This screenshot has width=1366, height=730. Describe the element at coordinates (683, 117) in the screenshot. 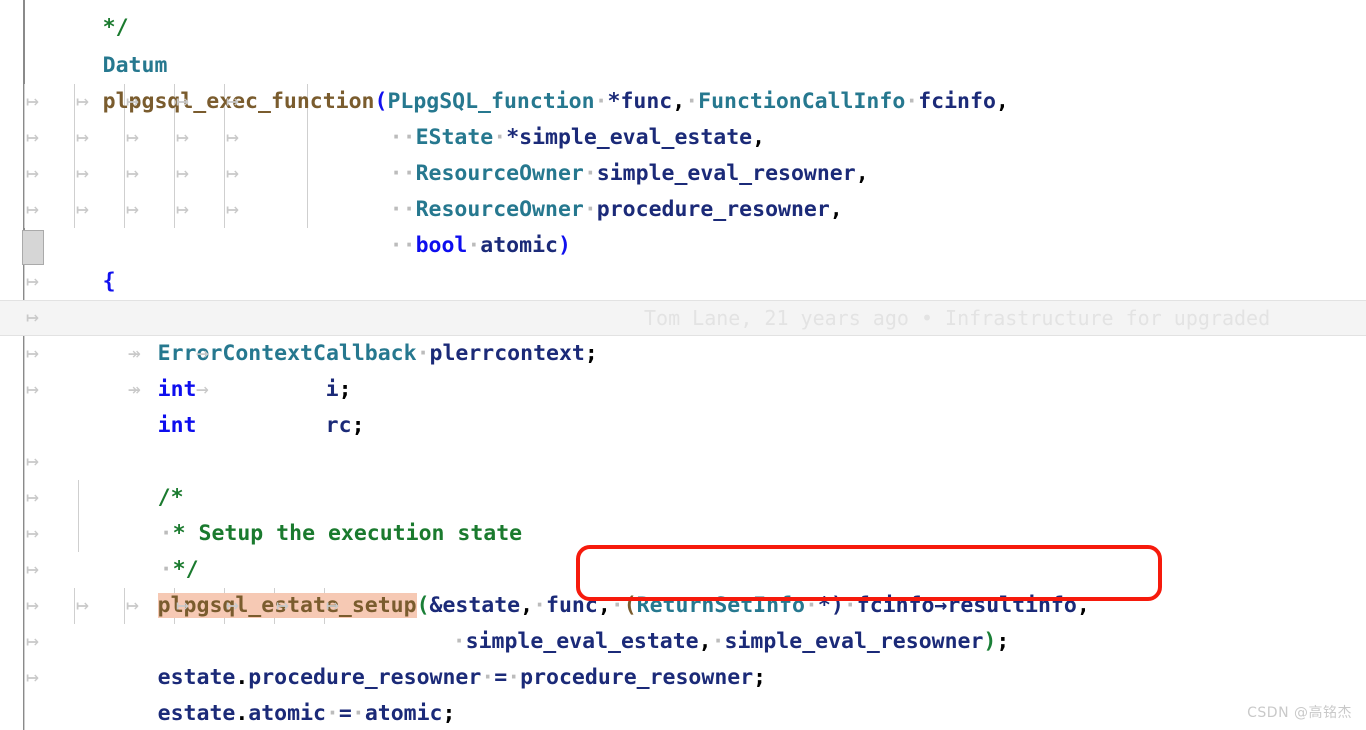

I see `code-line-3: ↦ ↦ ↦ ↦ ↦ ··EState·*simple_eval_estate,` at that location.